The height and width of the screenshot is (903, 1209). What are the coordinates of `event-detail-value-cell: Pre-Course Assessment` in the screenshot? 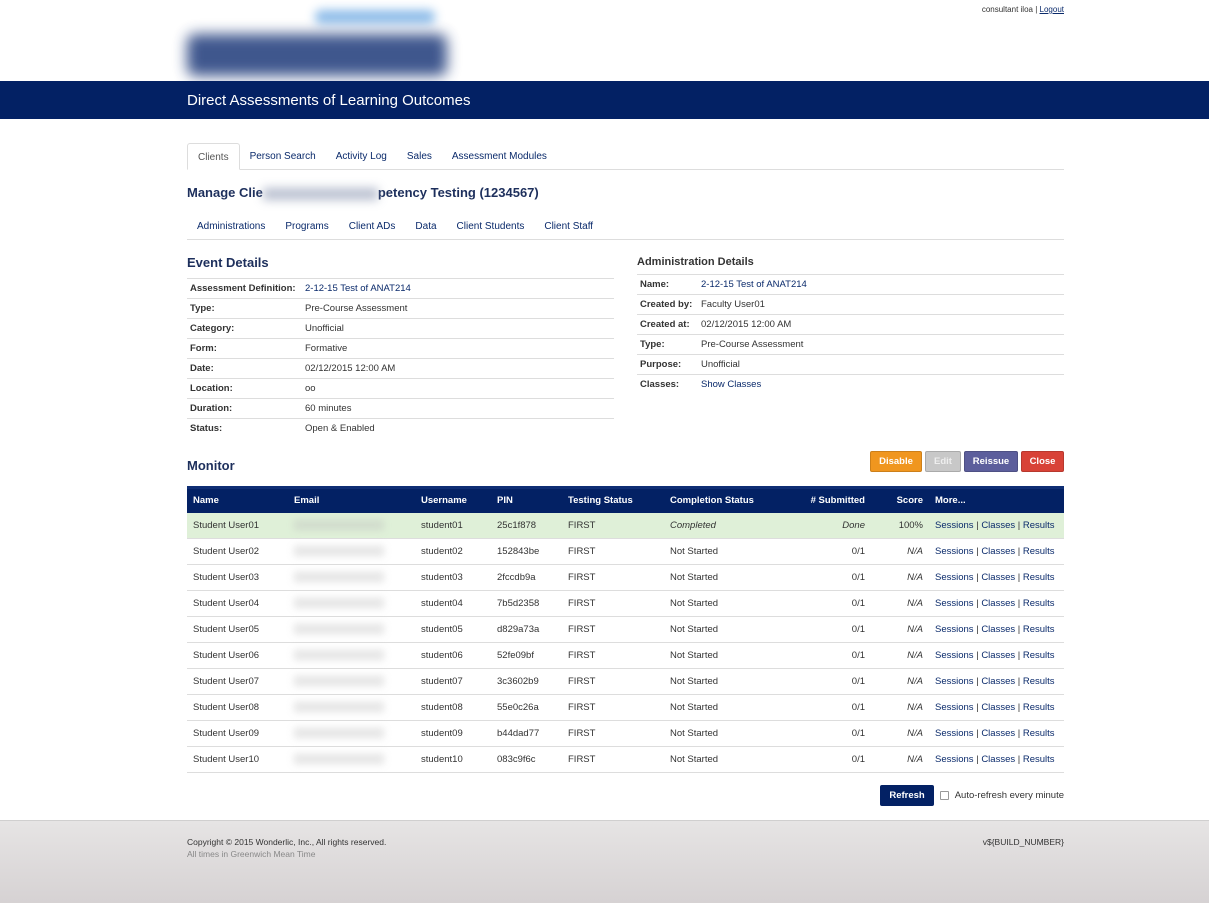 It's located at (458, 308).